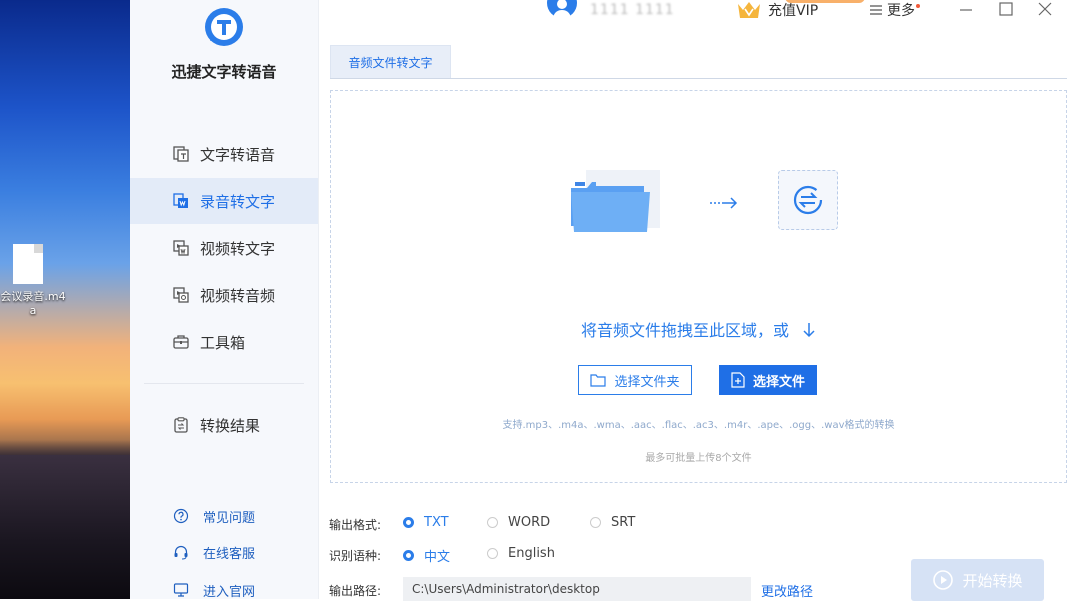  I want to click on max-files-note: 最多可批量上传8个文件, so click(698, 456).